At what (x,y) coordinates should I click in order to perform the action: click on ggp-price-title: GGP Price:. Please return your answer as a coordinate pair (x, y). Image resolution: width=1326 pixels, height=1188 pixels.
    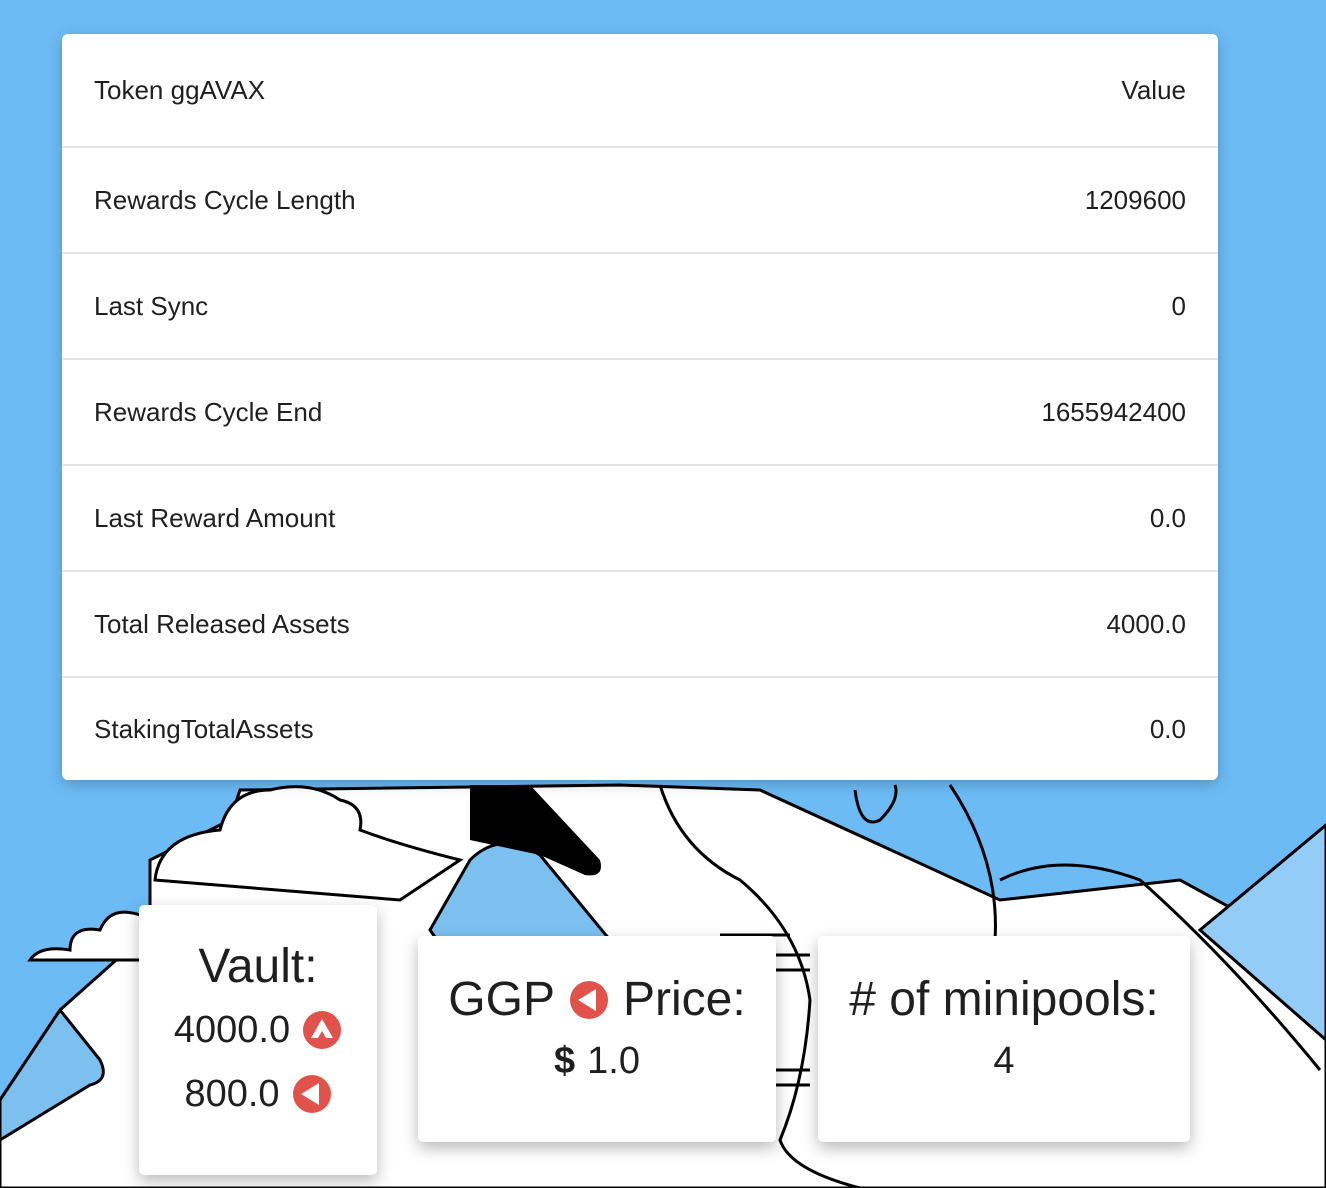
    Looking at the image, I should click on (596, 1000).